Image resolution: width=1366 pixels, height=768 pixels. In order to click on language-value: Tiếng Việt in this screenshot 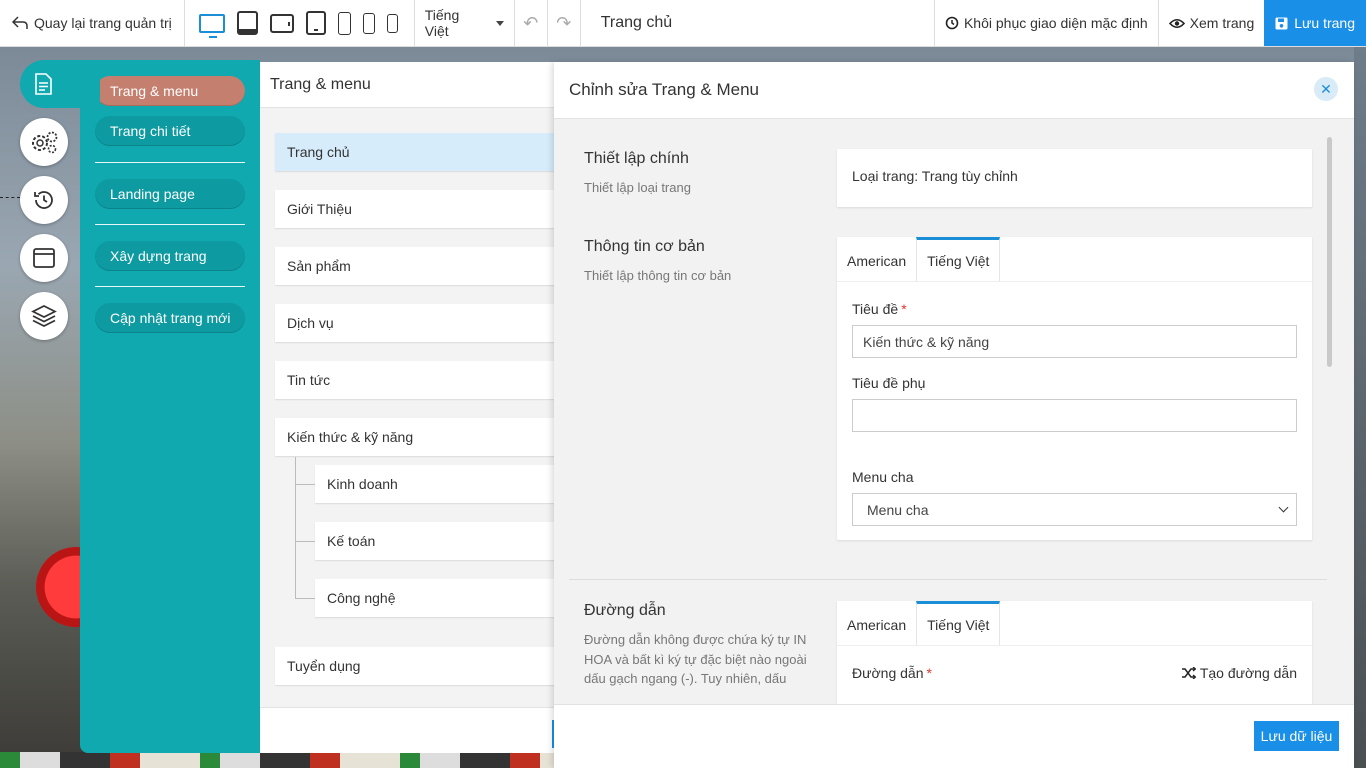, I will do `click(442, 23)`.